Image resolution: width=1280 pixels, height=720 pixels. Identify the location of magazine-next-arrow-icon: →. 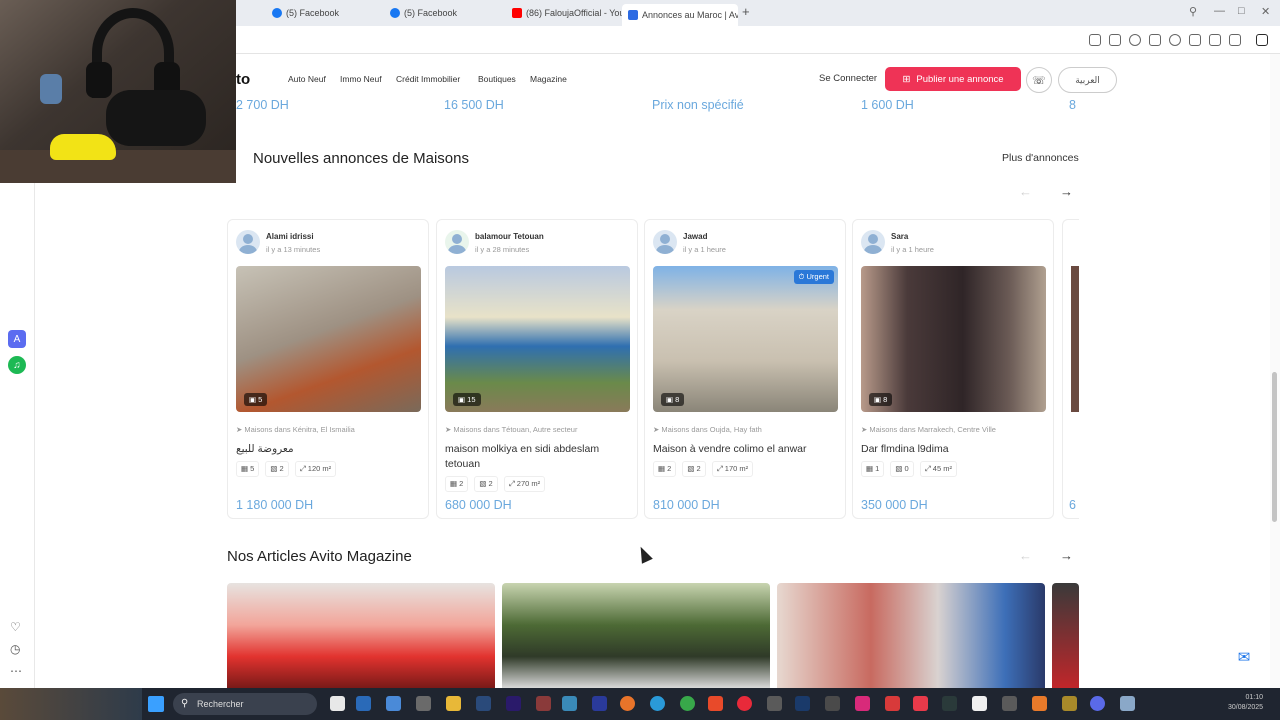
(1066, 555).